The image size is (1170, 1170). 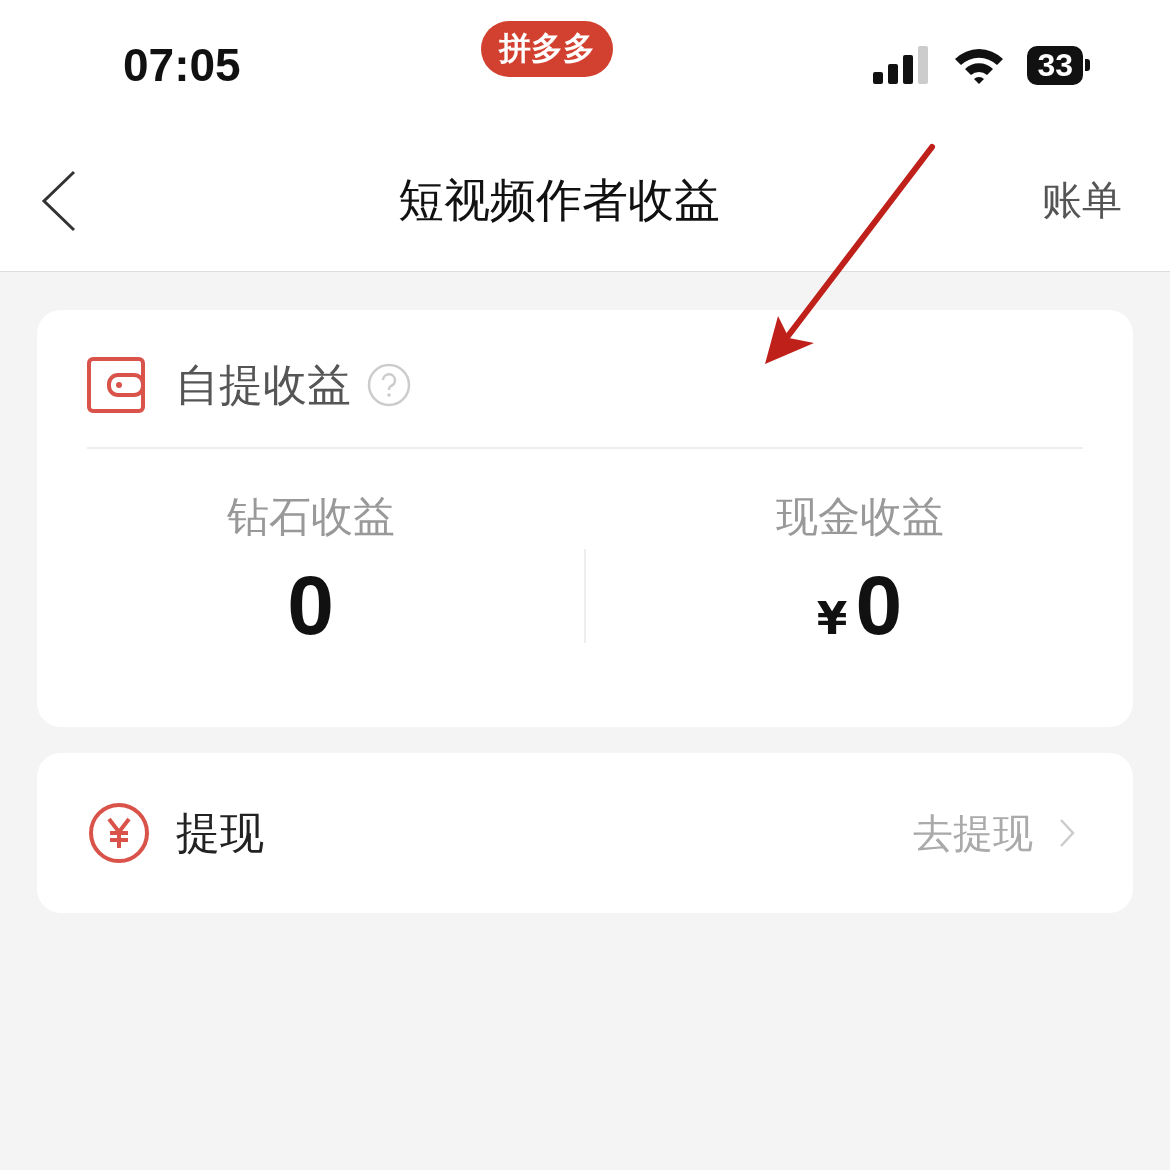 I want to click on currency-sign: ¥, so click(x=832, y=618).